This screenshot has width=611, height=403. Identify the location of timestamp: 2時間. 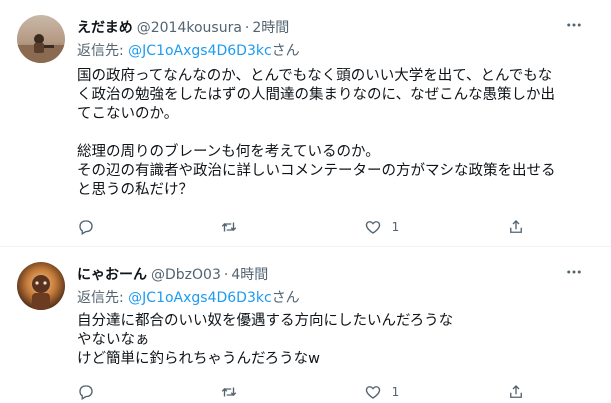
(270, 27).